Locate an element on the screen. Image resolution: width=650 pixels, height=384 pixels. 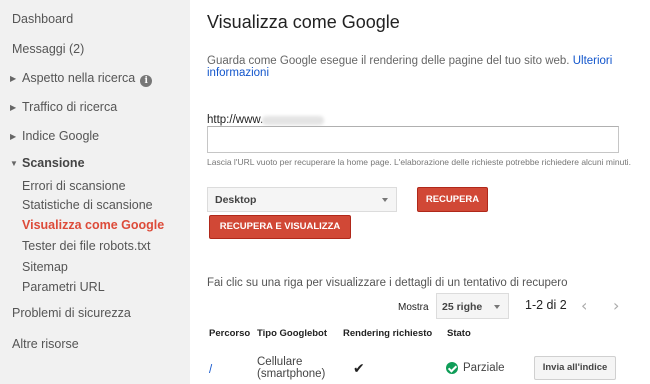
url-prefix: http://www. is located at coordinates (235, 120).